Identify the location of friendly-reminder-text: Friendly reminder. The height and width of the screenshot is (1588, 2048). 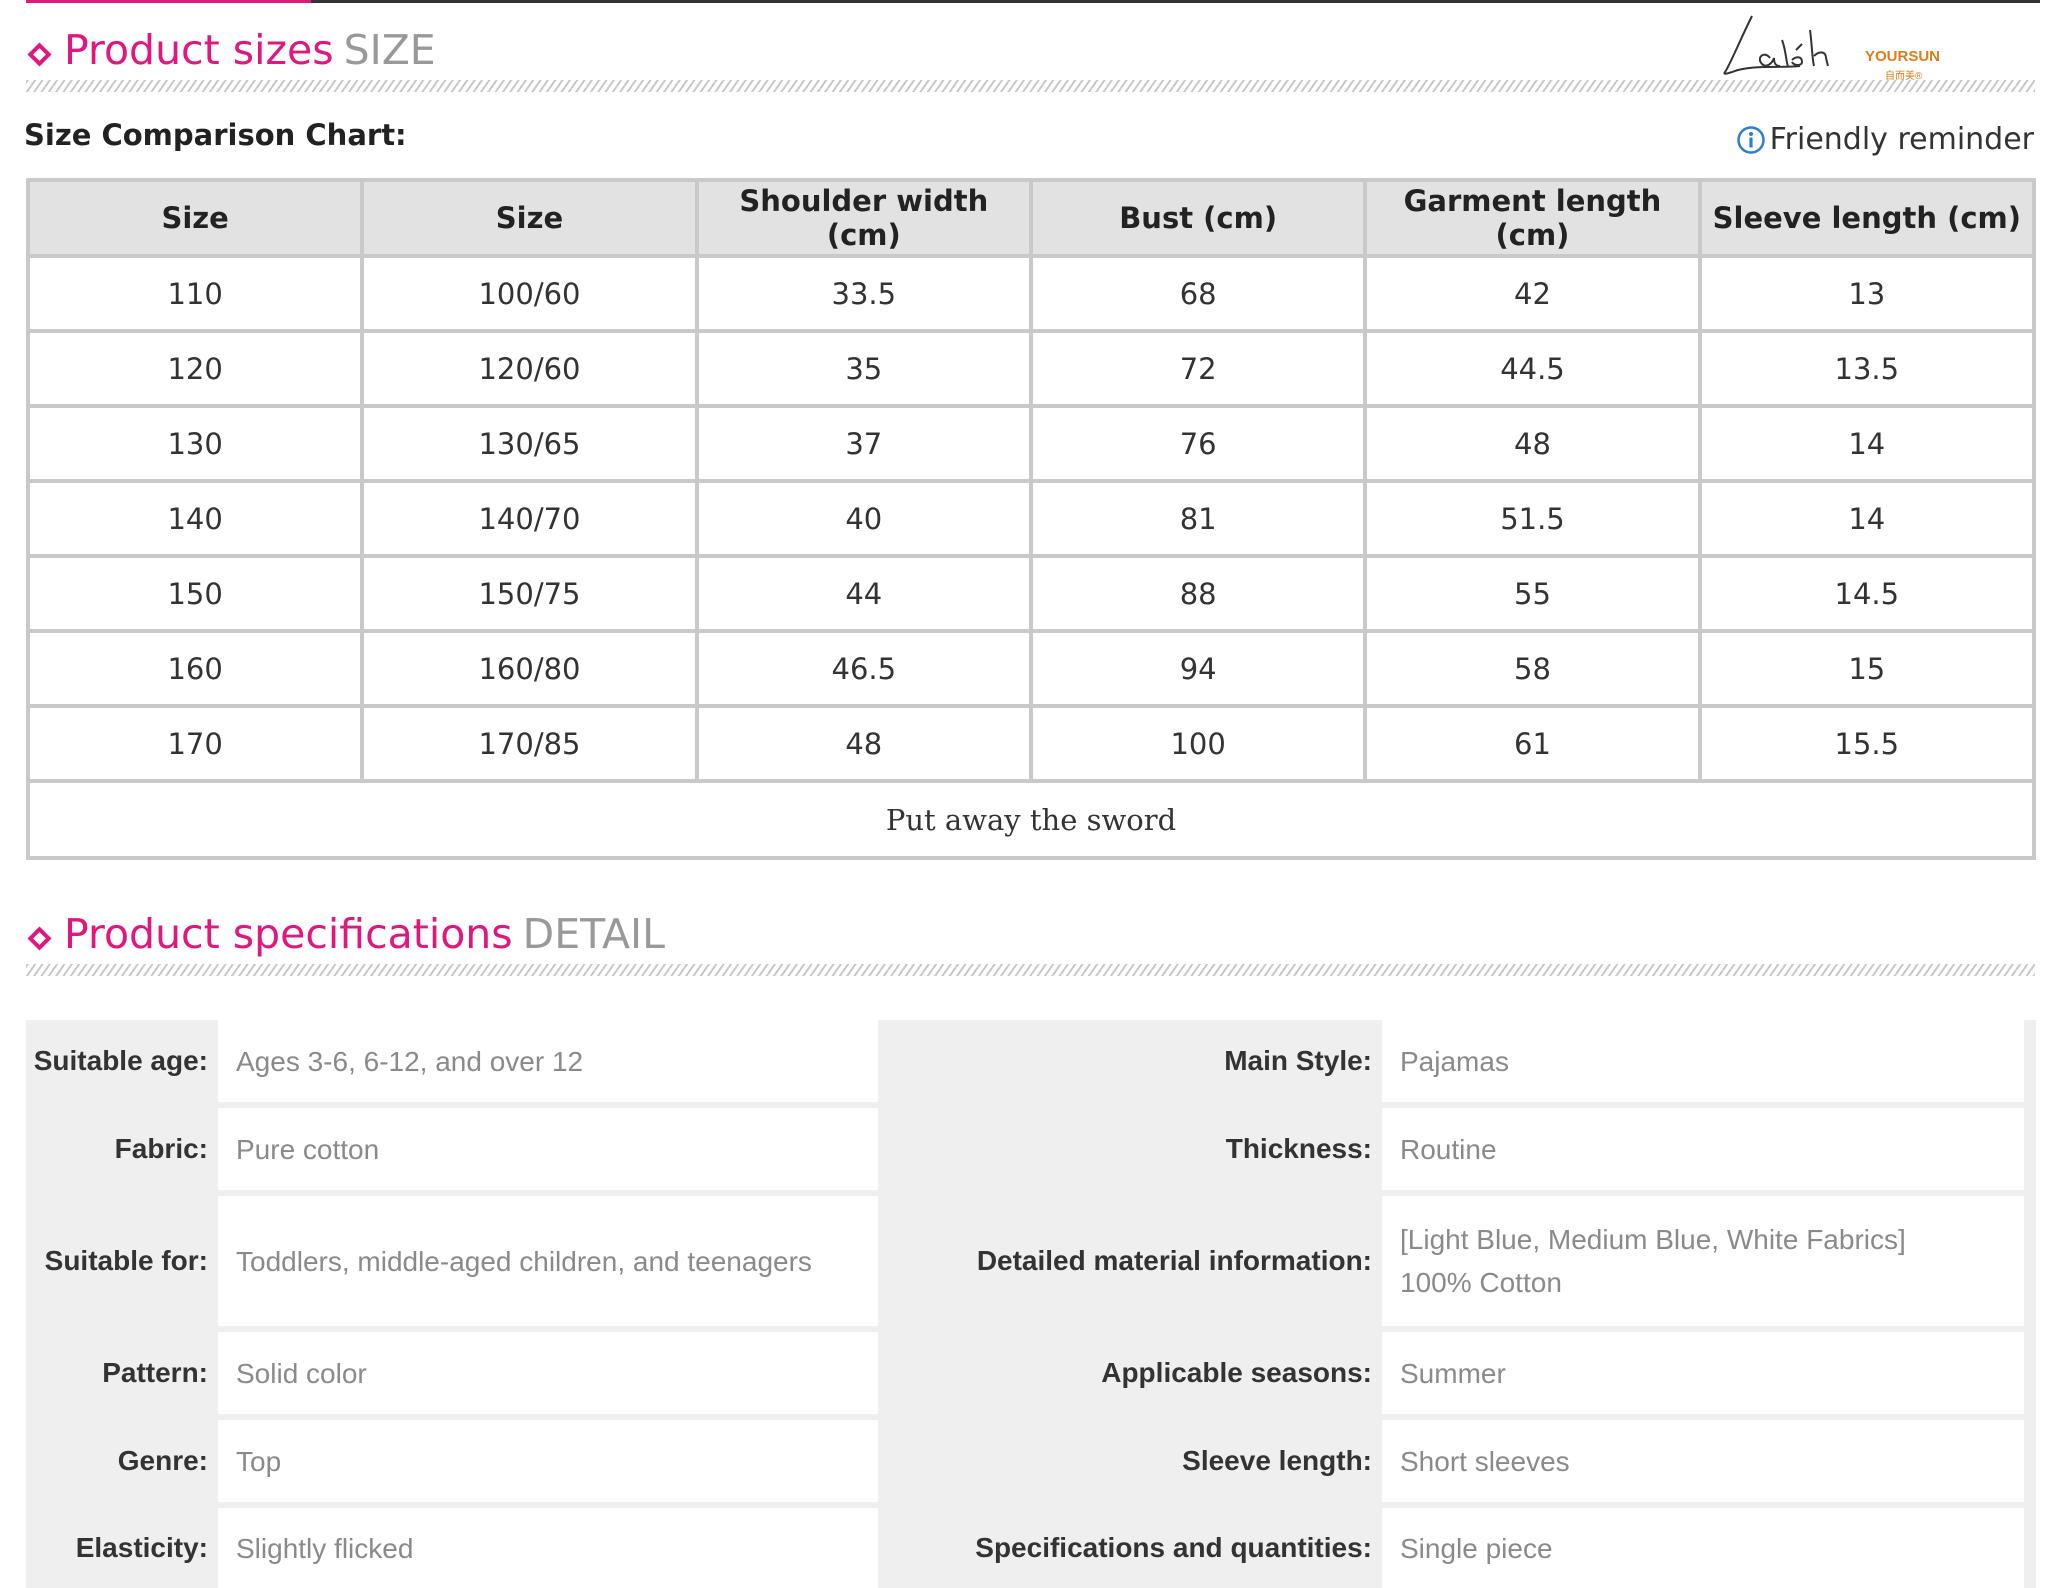
(1901, 139).